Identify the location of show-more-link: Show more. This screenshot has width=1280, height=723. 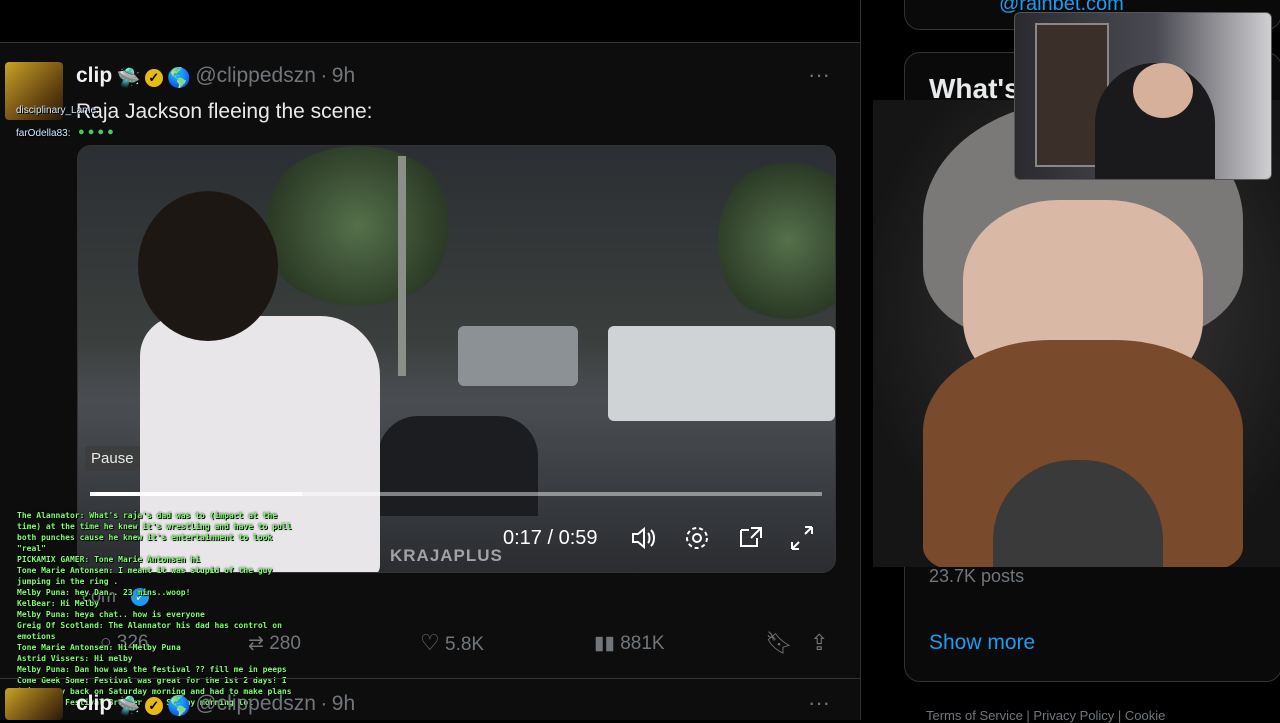
(982, 643).